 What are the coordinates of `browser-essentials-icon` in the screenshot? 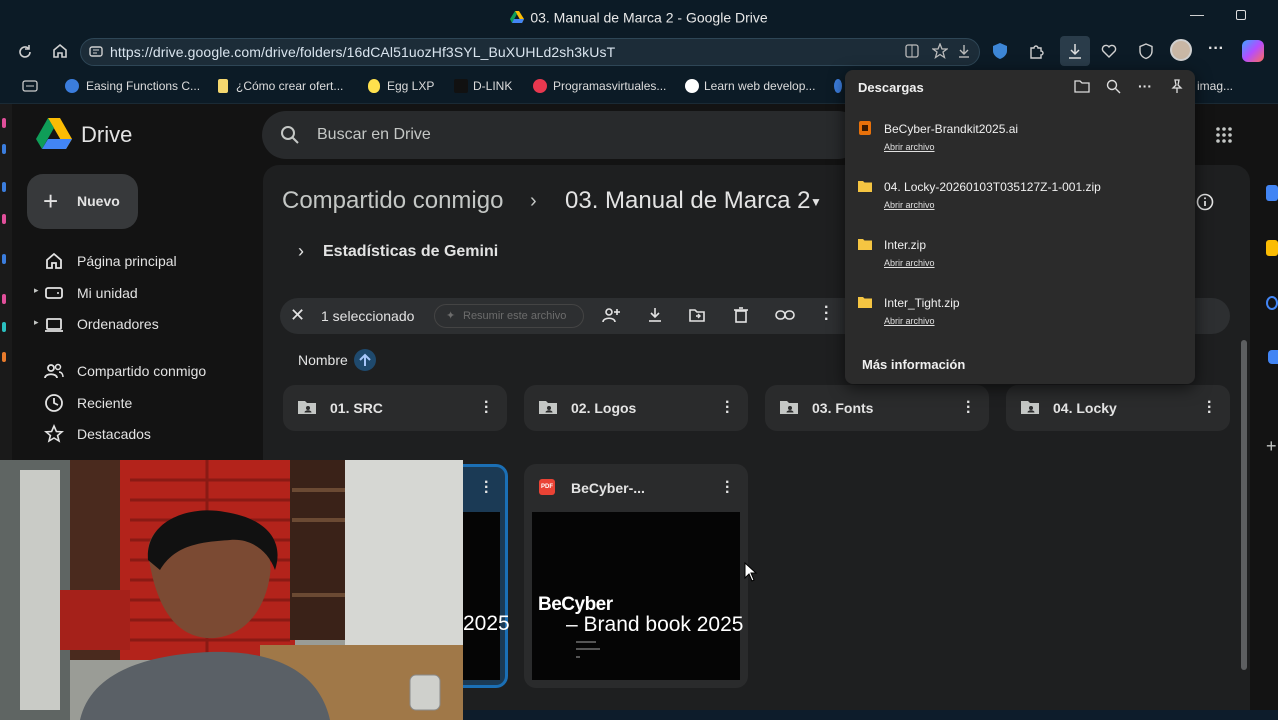 It's located at (1146, 51).